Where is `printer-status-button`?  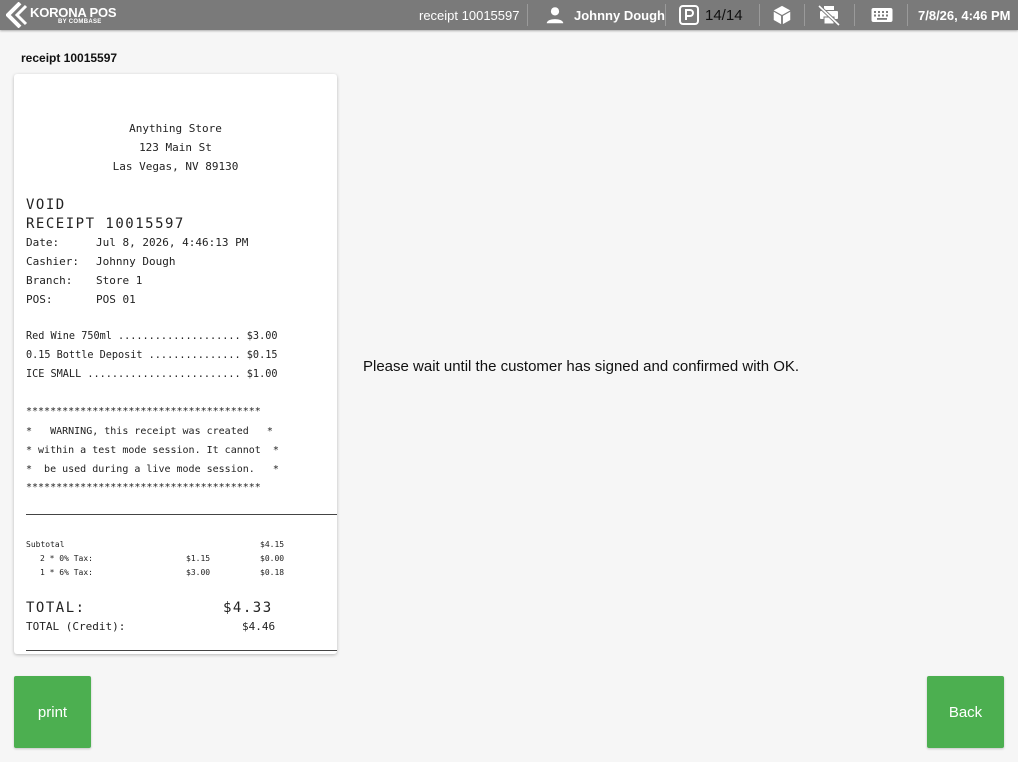 printer-status-button is located at coordinates (829, 15).